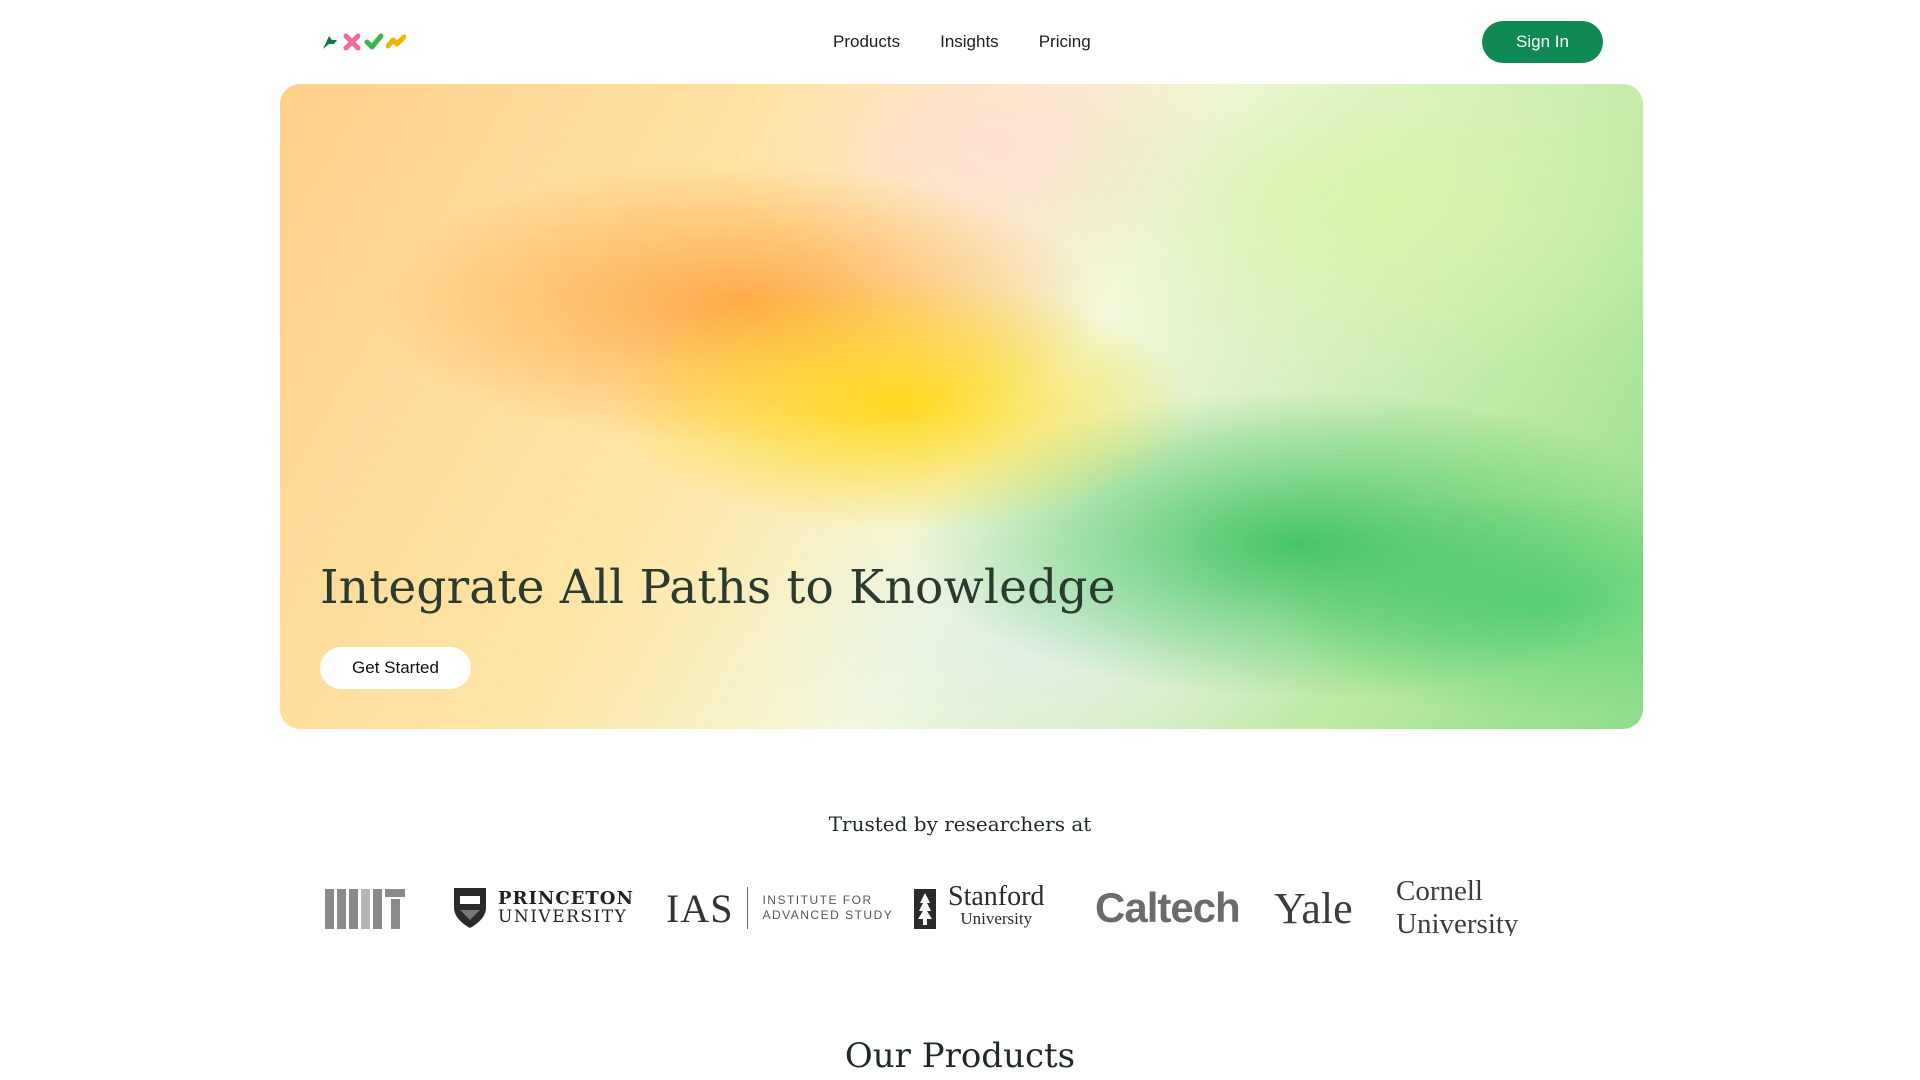  What do you see at coordinates (866, 42) in the screenshot?
I see `nav-products-link: Products` at bounding box center [866, 42].